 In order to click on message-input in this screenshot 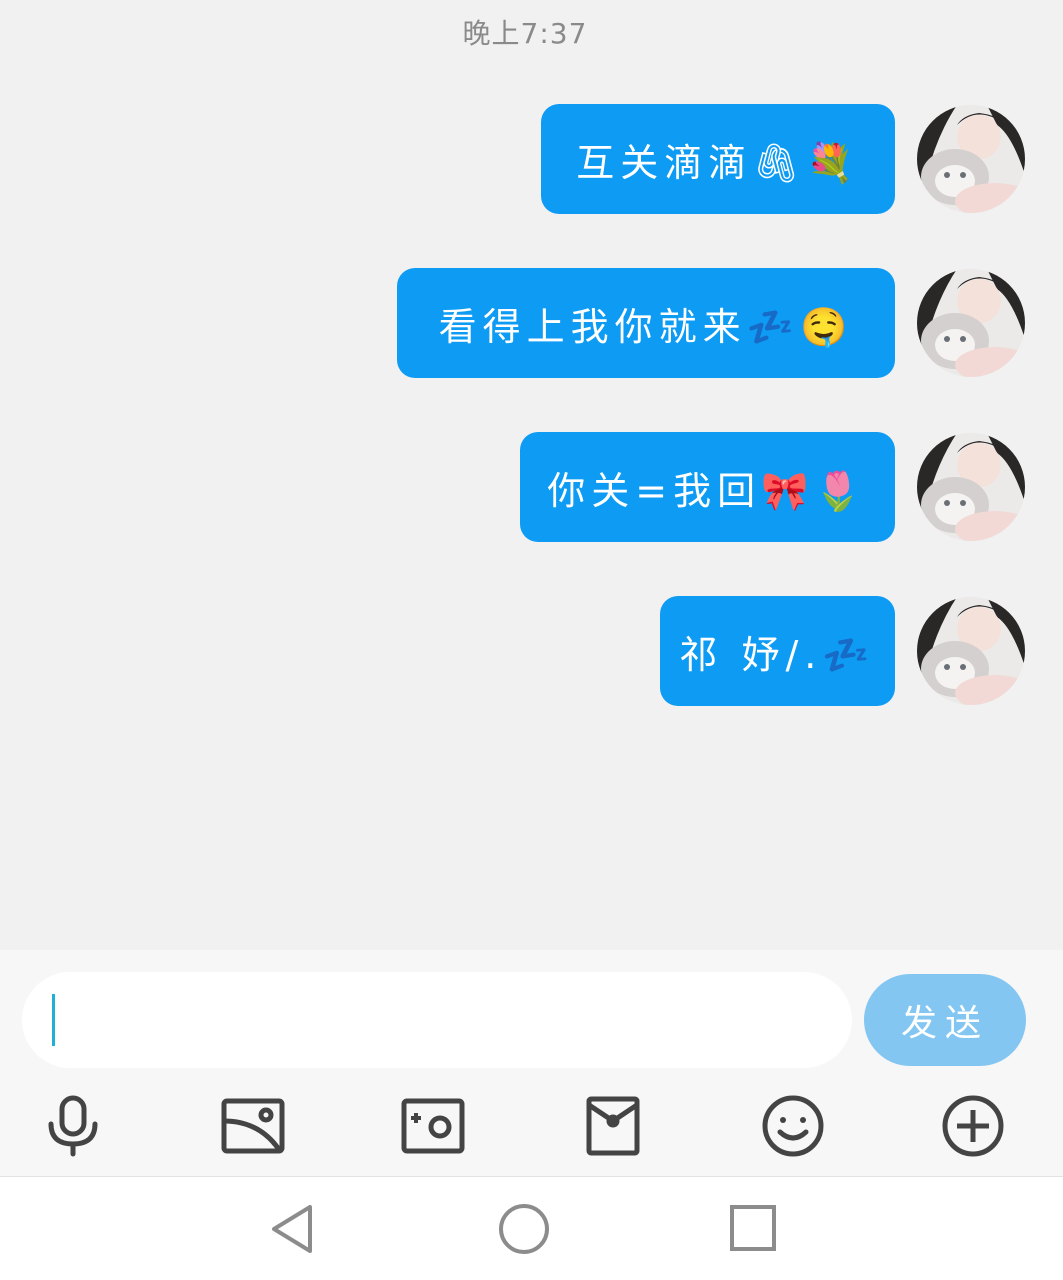, I will do `click(437, 1020)`.